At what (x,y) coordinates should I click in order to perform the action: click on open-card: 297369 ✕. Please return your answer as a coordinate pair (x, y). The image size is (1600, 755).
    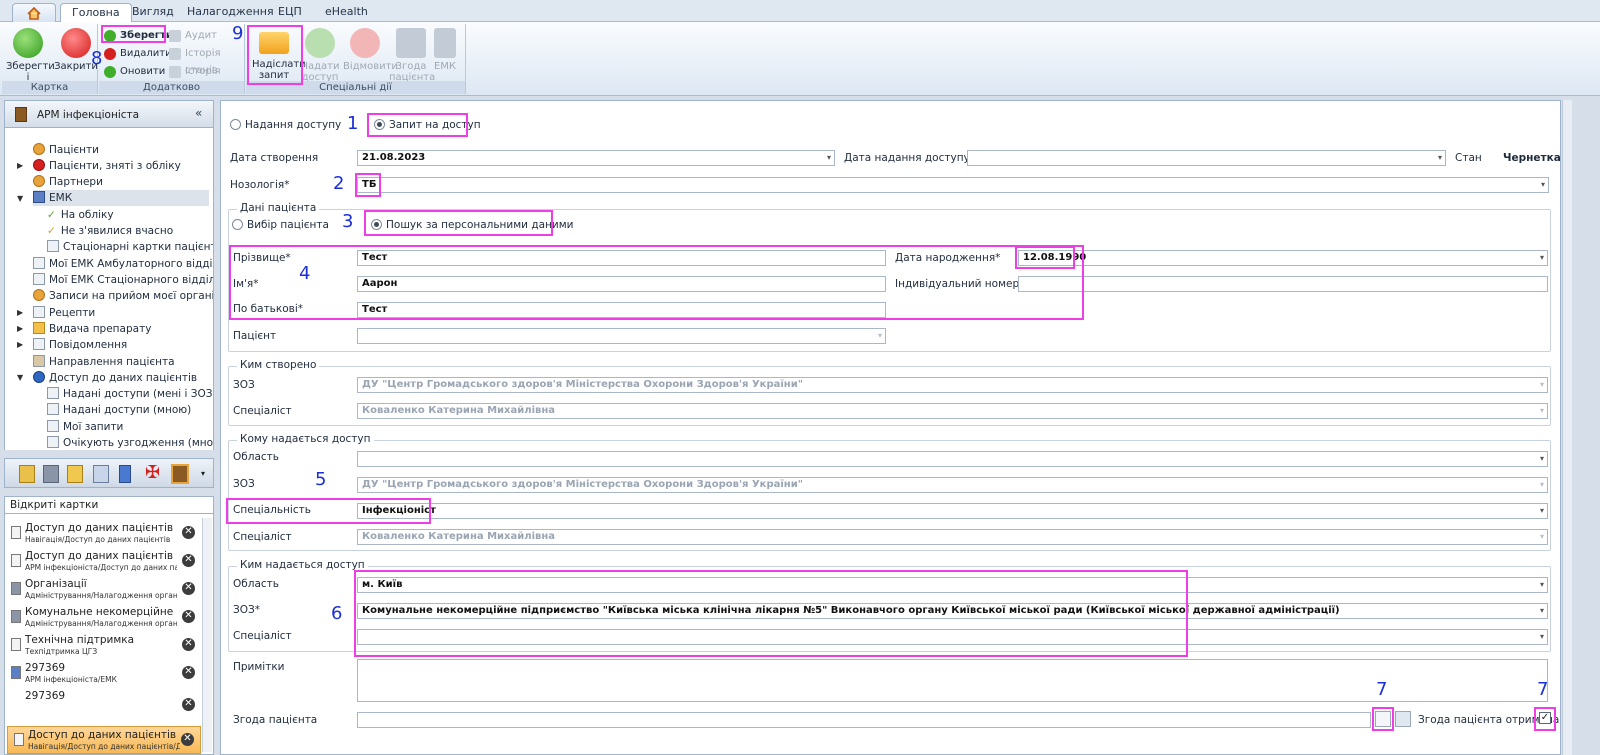
    Looking at the image, I should click on (103, 702).